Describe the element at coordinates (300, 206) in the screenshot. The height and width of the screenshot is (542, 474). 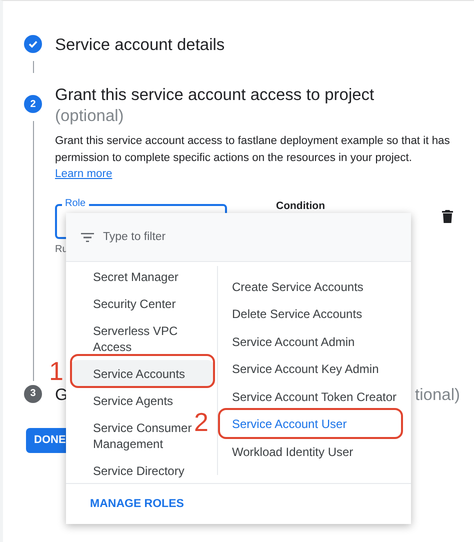
I see `condition-label: Condition` at that location.